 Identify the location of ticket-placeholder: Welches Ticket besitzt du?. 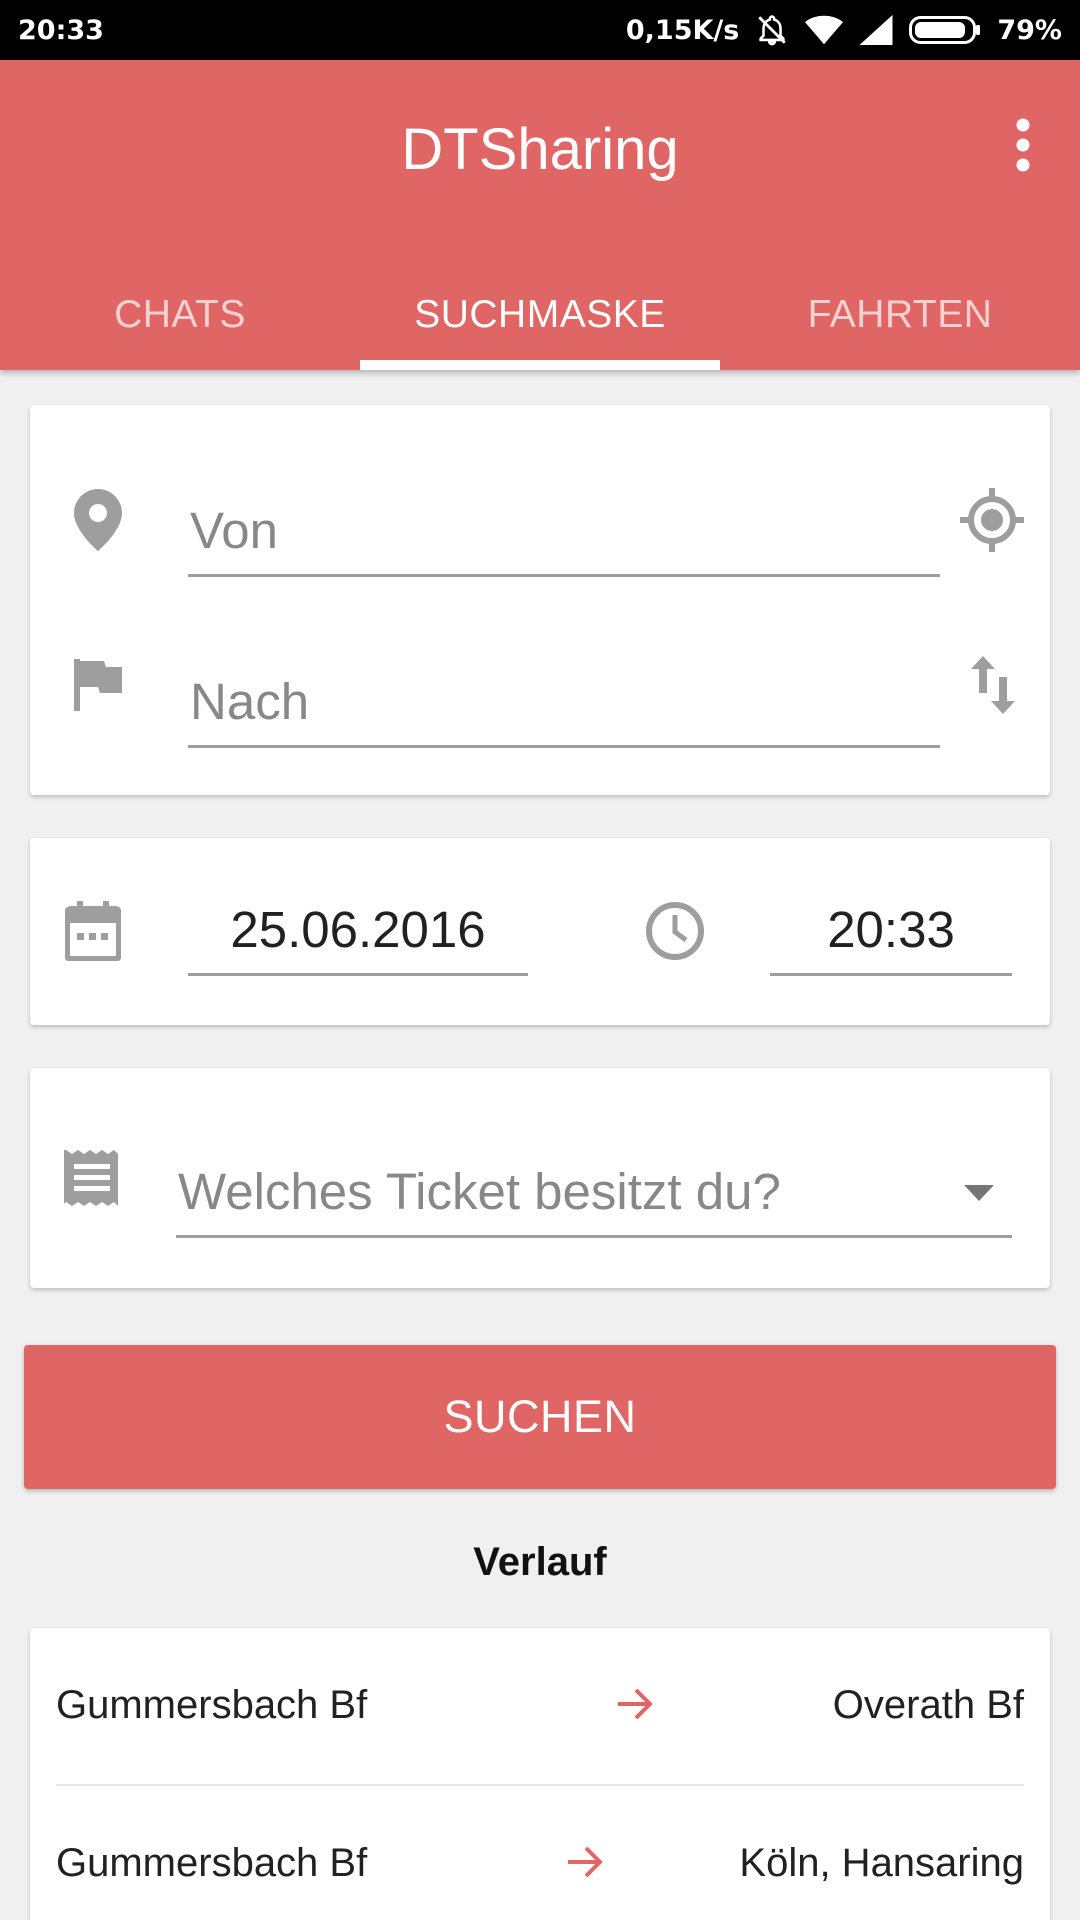
(479, 1191).